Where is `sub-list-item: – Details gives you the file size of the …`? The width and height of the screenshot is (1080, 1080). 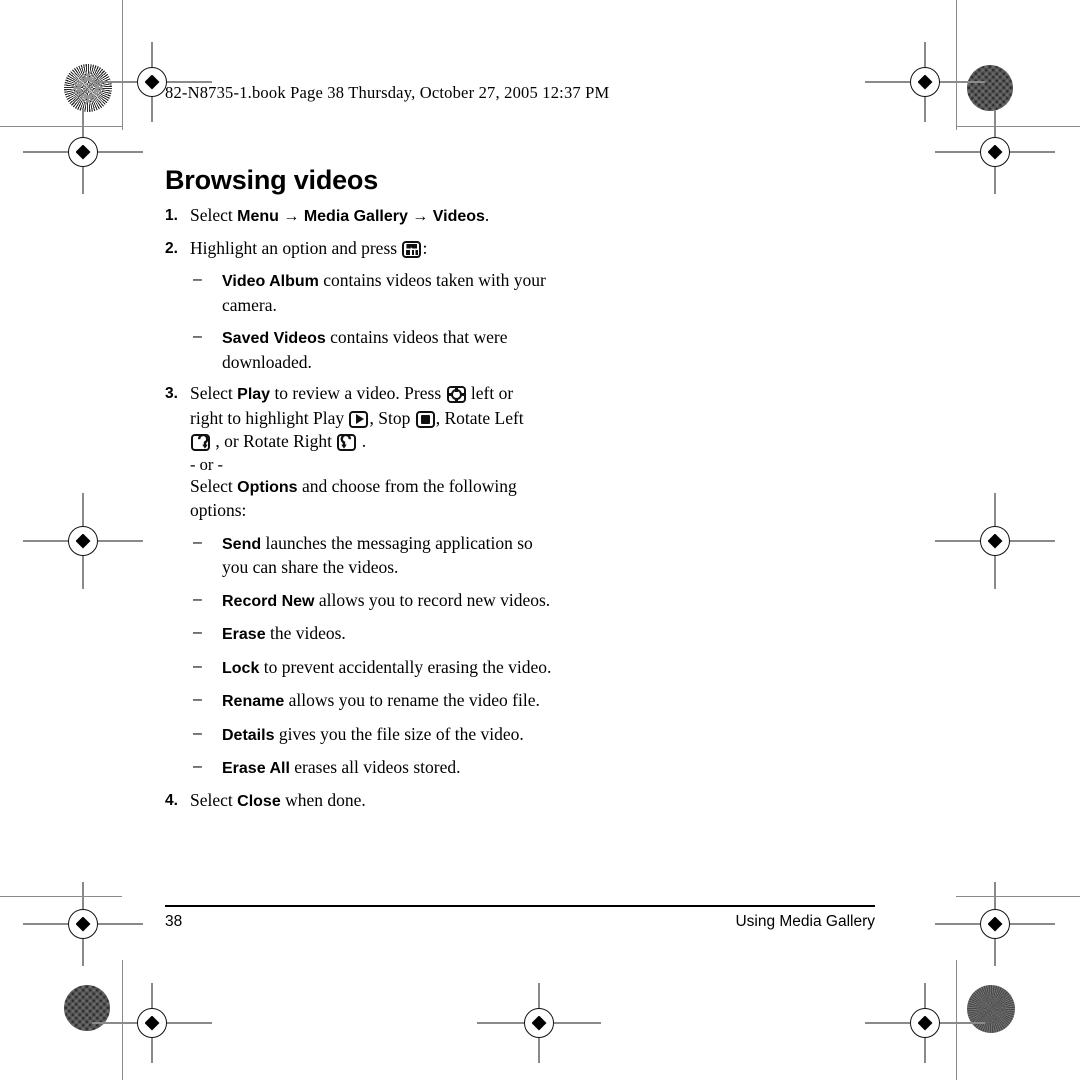
sub-list-item: – Details gives you the file size of the … is located at coordinates (371, 735).